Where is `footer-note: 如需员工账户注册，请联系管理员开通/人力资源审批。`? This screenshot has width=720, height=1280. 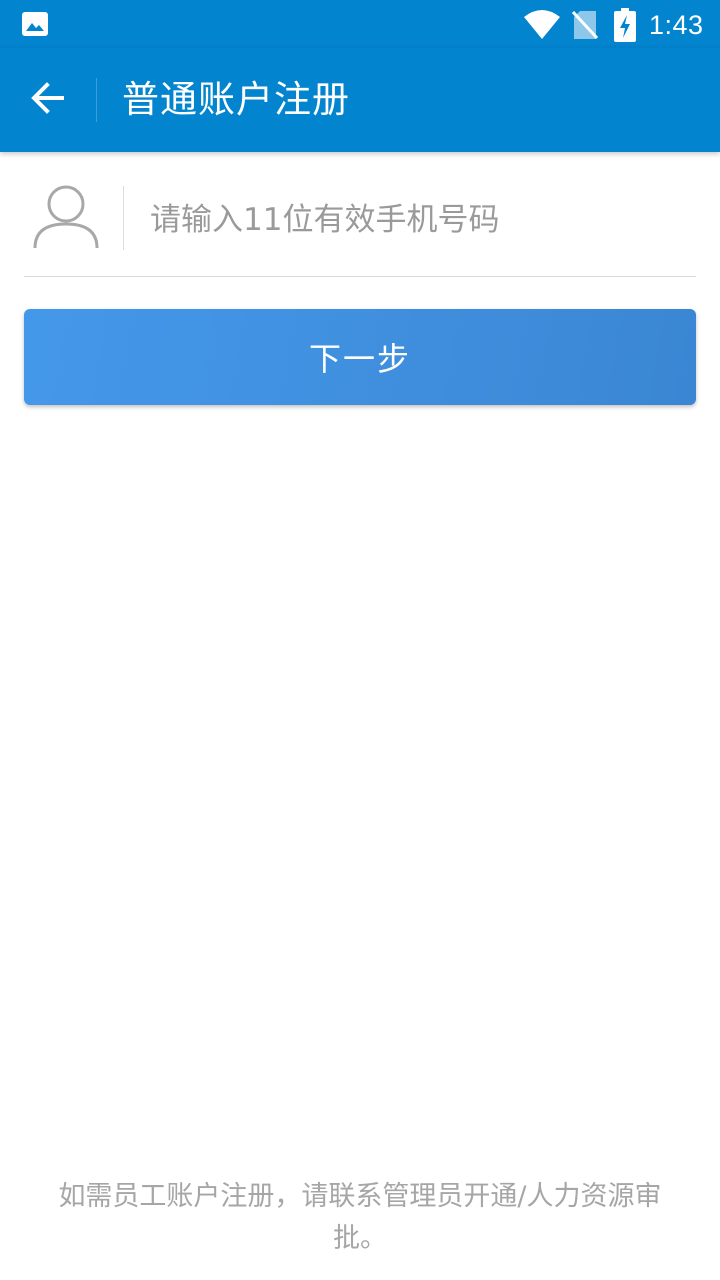 footer-note: 如需员工账户注册，请联系管理员开通/人力资源审批。 is located at coordinates (360, 1217).